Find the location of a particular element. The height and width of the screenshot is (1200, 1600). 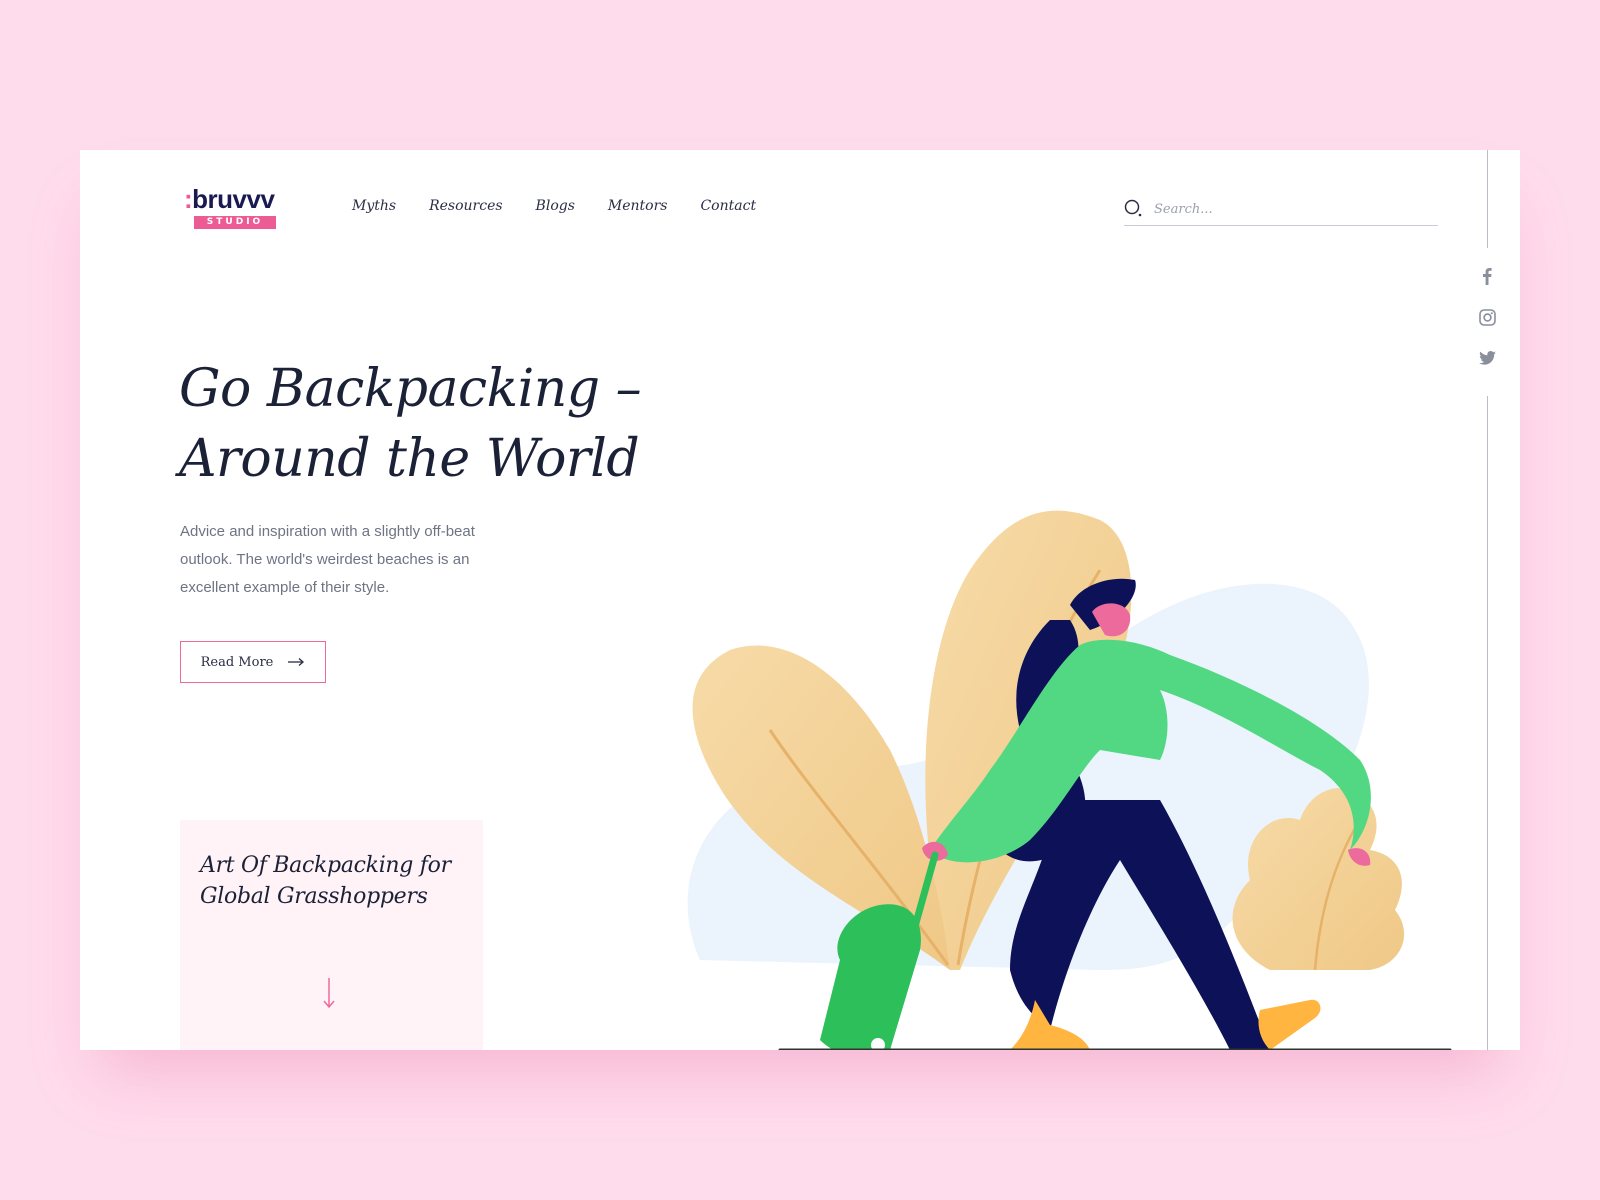

nav-item-resources: Resources is located at coordinates (465, 206).